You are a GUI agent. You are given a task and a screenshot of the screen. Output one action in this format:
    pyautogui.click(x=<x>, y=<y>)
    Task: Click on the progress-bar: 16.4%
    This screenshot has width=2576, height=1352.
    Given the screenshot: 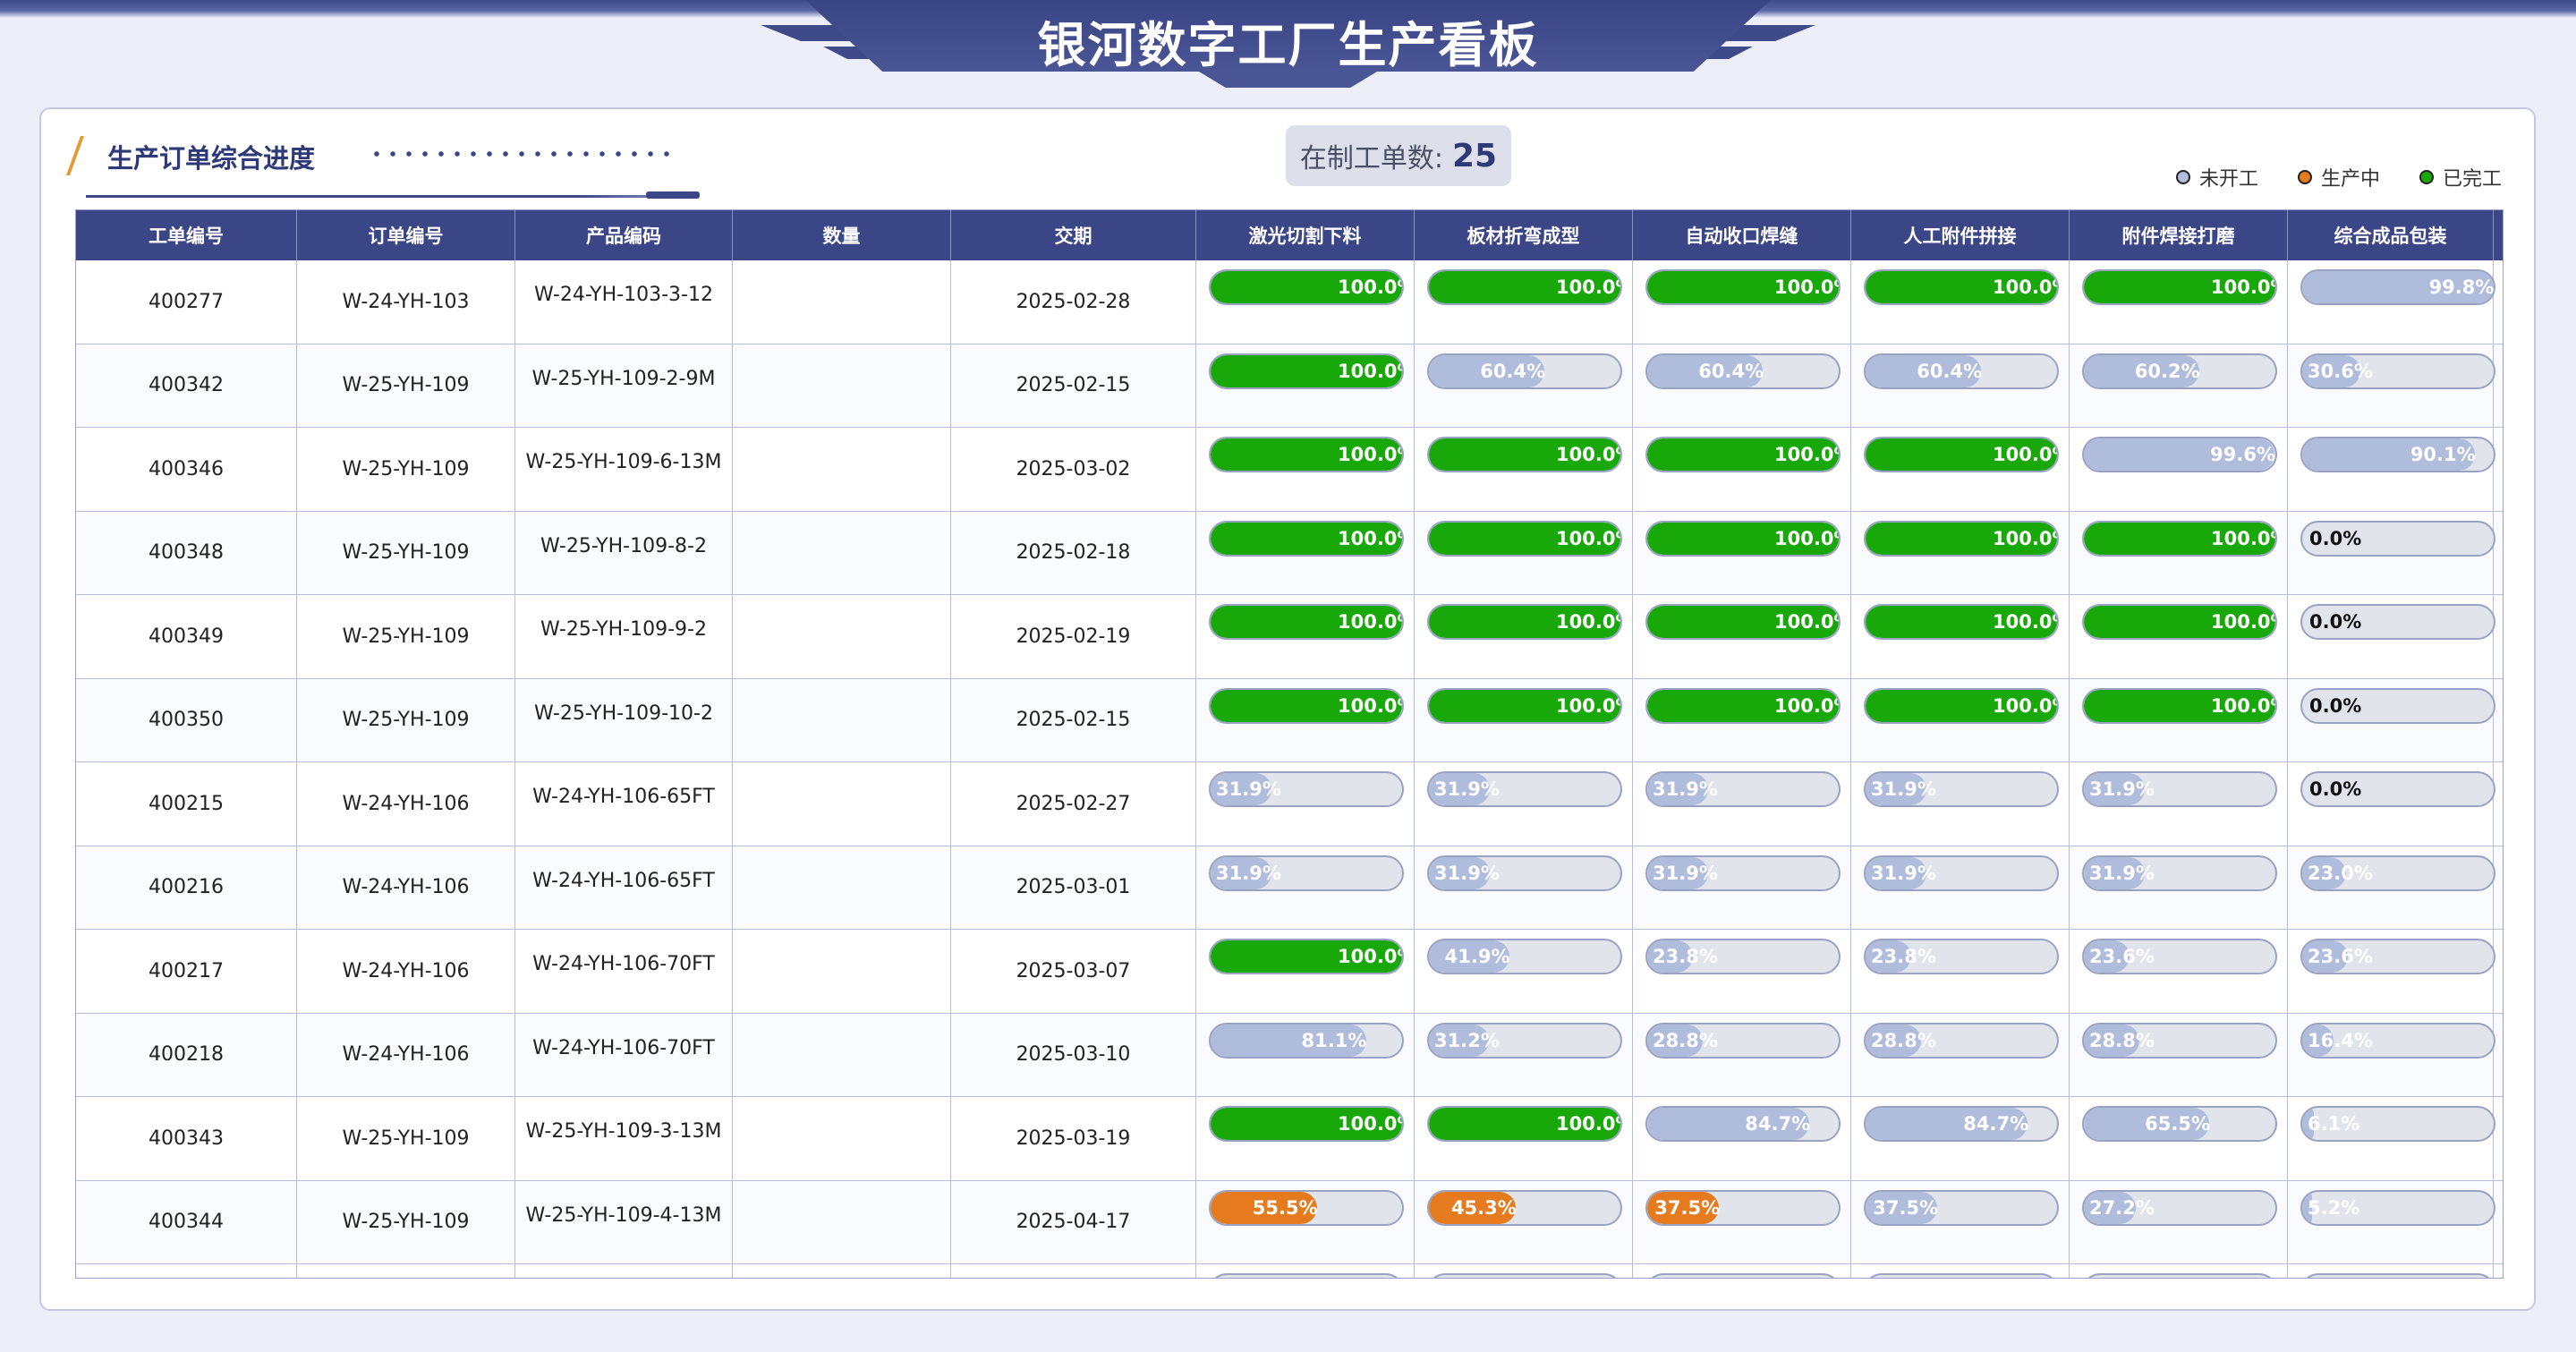 What is the action you would take?
    pyautogui.click(x=2397, y=1040)
    